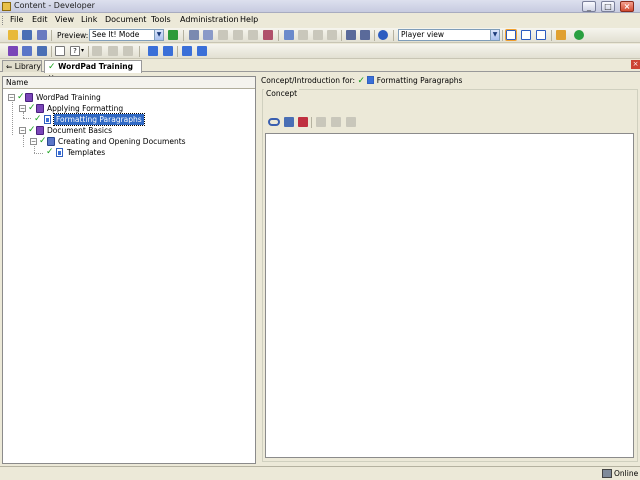 This screenshot has width=640, height=480. Describe the element at coordinates (42, 35) in the screenshot. I see `publish-icon` at that location.